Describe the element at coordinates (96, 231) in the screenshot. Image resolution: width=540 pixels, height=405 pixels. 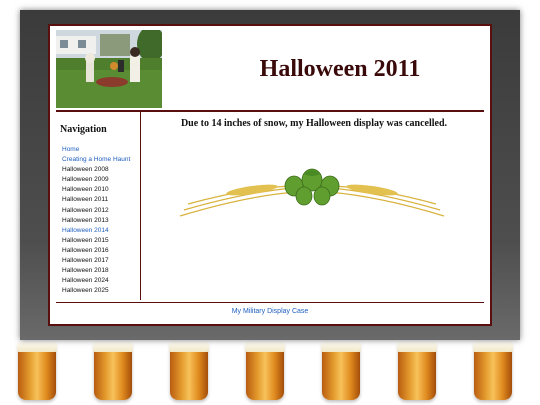
I see `nav-item-halloween-2014: Halloween 2014` at that location.